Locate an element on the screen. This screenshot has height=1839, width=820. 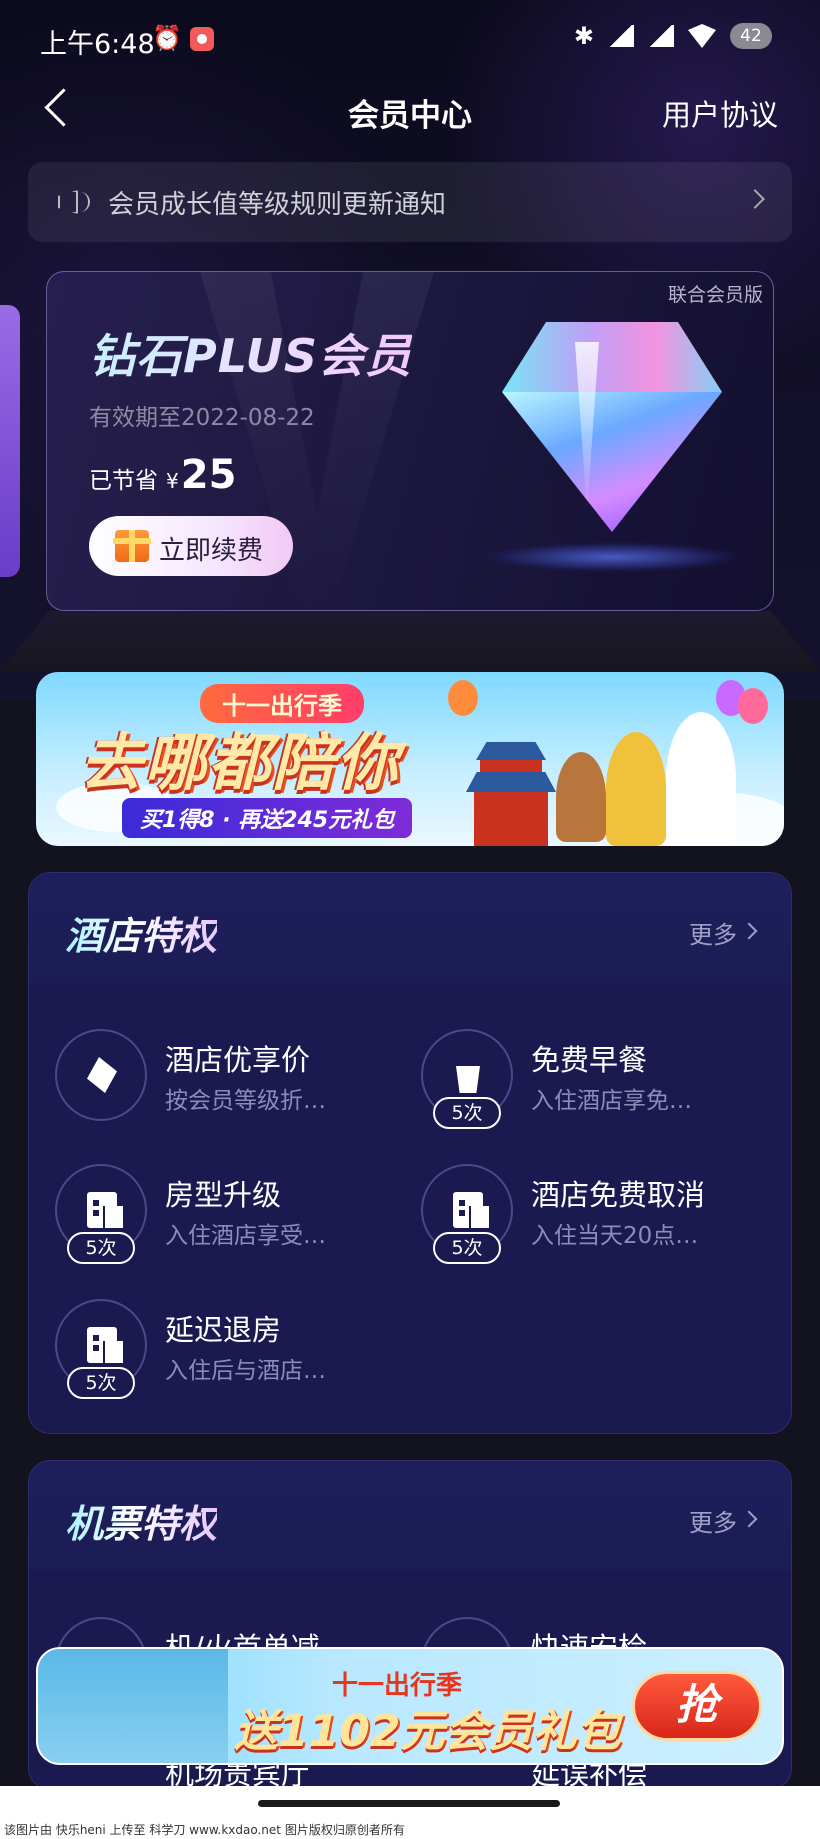
promo-subtitle: 买1得8 · 再送245元礼包 is located at coordinates (267, 818).